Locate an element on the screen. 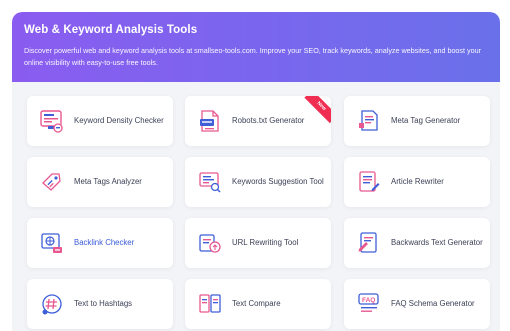  tool-label: Article Rewriter is located at coordinates (417, 181).